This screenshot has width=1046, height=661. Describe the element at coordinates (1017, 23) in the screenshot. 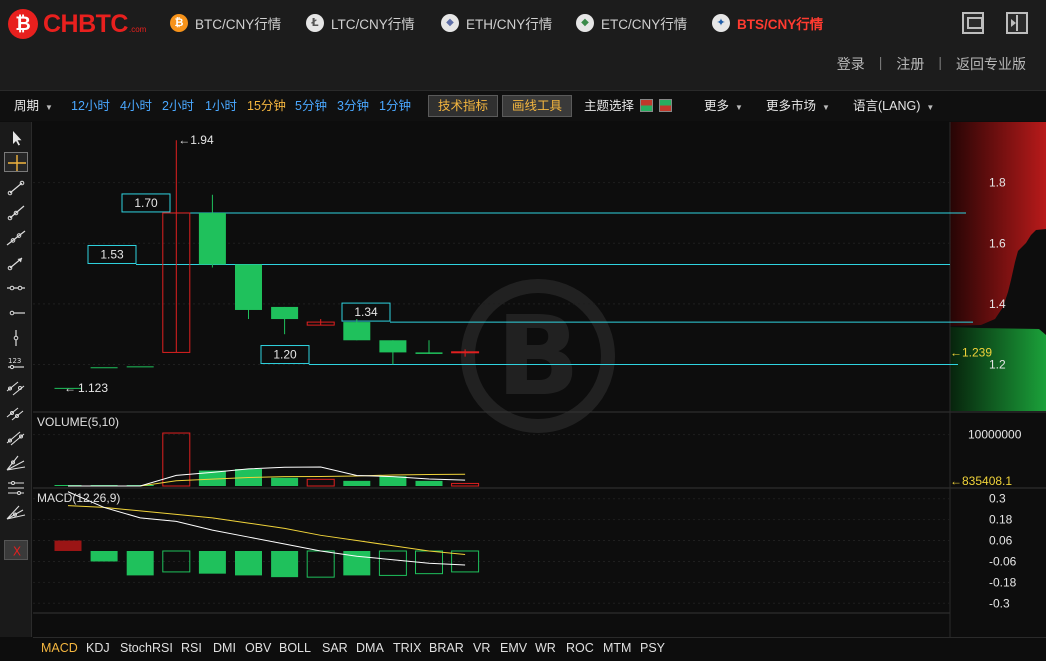

I see `exit-fullscreen-icon` at that location.